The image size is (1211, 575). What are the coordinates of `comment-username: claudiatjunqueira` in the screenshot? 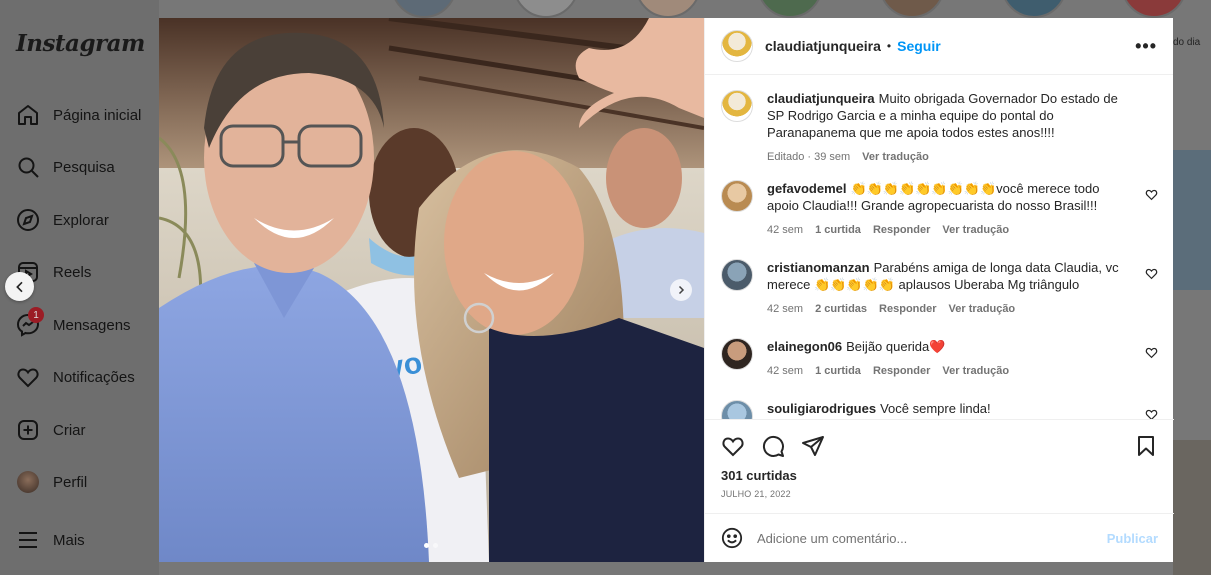 It's located at (821, 98).